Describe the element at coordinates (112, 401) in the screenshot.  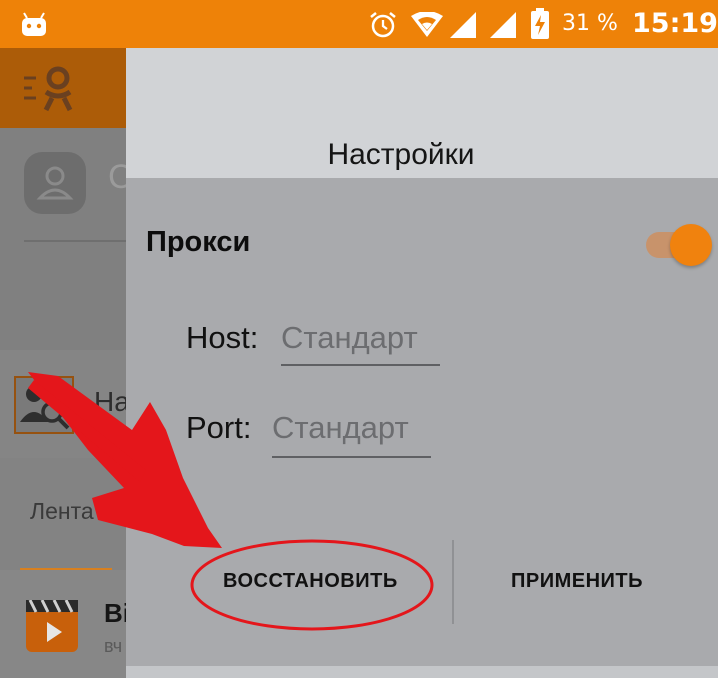
I see `find-friends-label: На` at that location.